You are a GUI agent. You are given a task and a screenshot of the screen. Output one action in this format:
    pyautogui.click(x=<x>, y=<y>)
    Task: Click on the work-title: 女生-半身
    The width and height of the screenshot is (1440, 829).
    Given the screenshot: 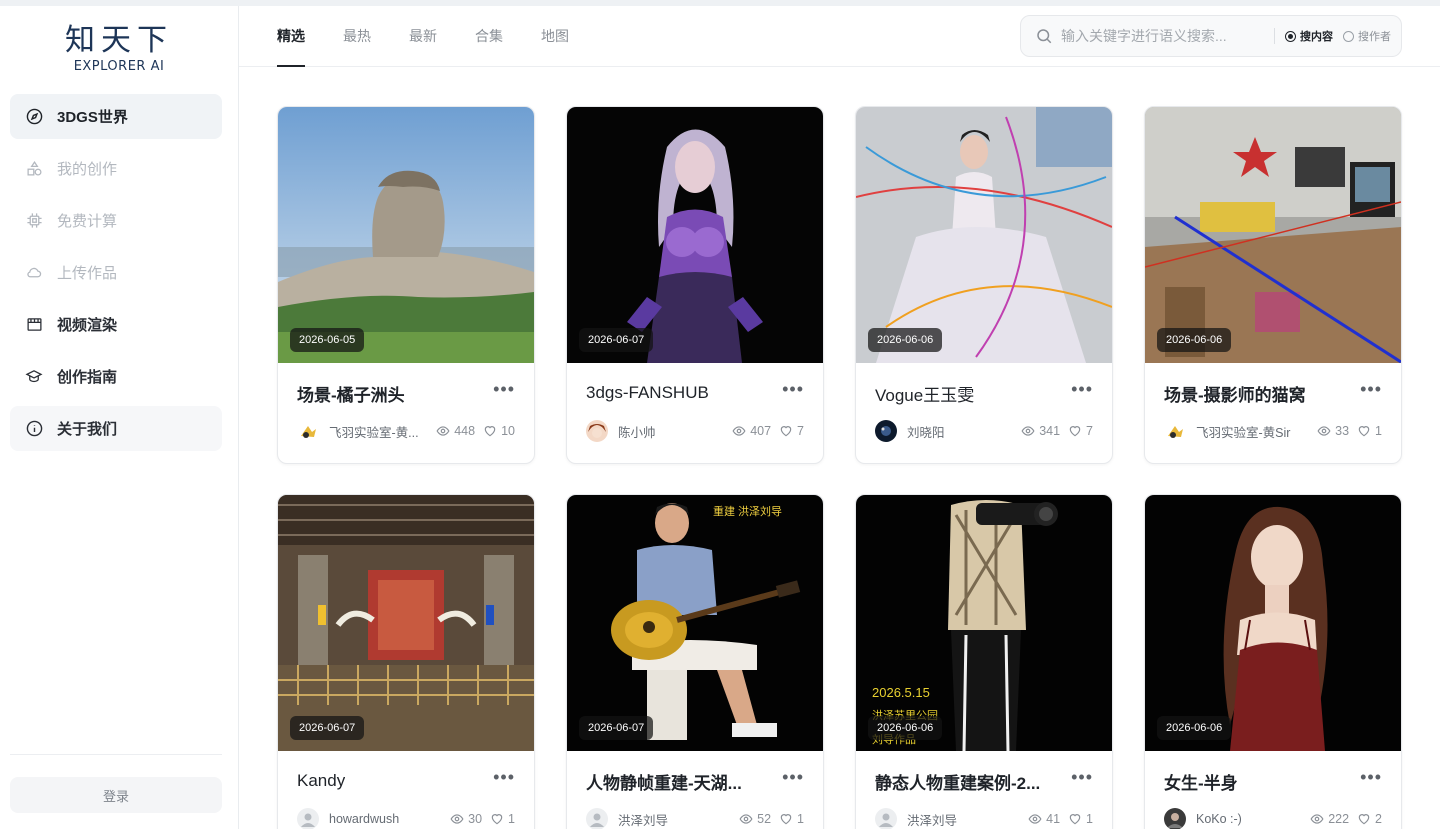 What is the action you would take?
    pyautogui.click(x=1201, y=781)
    